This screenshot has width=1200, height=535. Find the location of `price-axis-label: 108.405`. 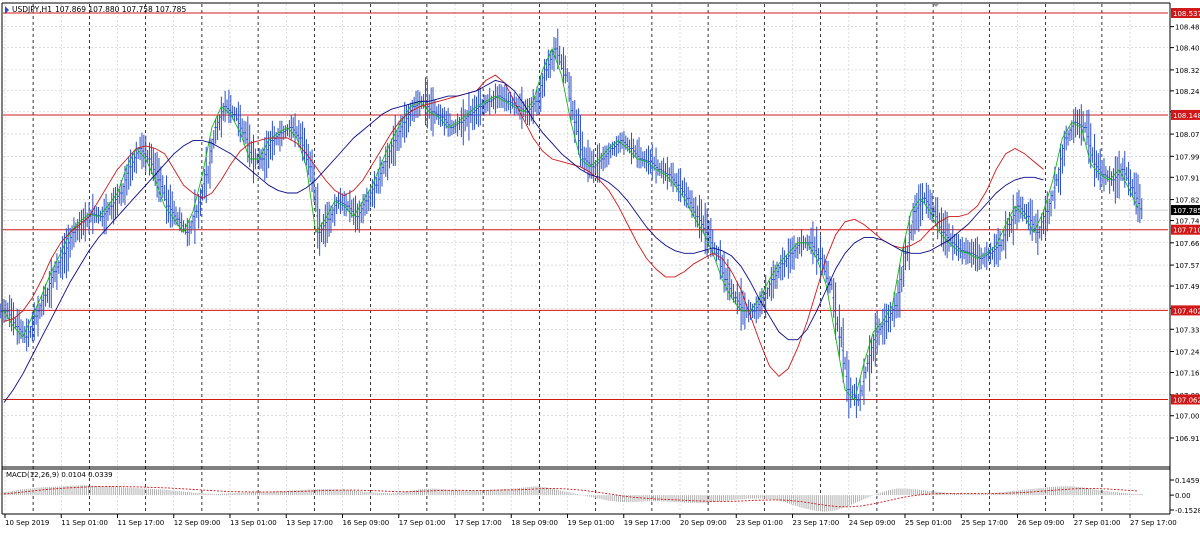

price-axis-label: 108.405 is located at coordinates (1187, 49).